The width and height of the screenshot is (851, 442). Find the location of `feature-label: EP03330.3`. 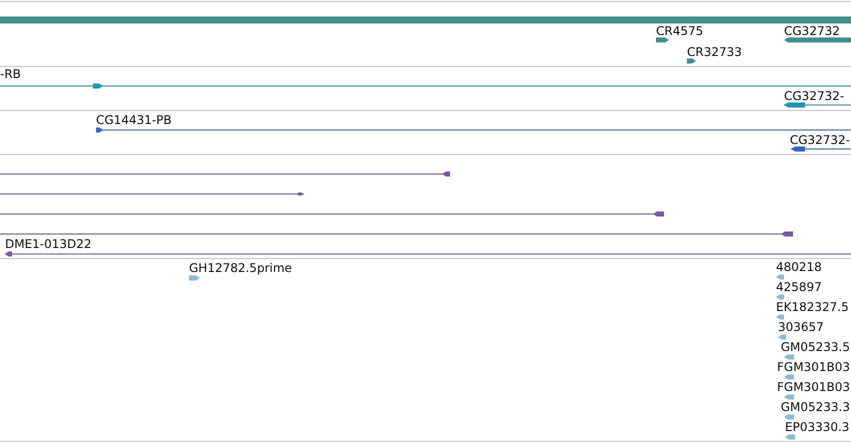

feature-label: EP03330.3 is located at coordinates (817, 427).